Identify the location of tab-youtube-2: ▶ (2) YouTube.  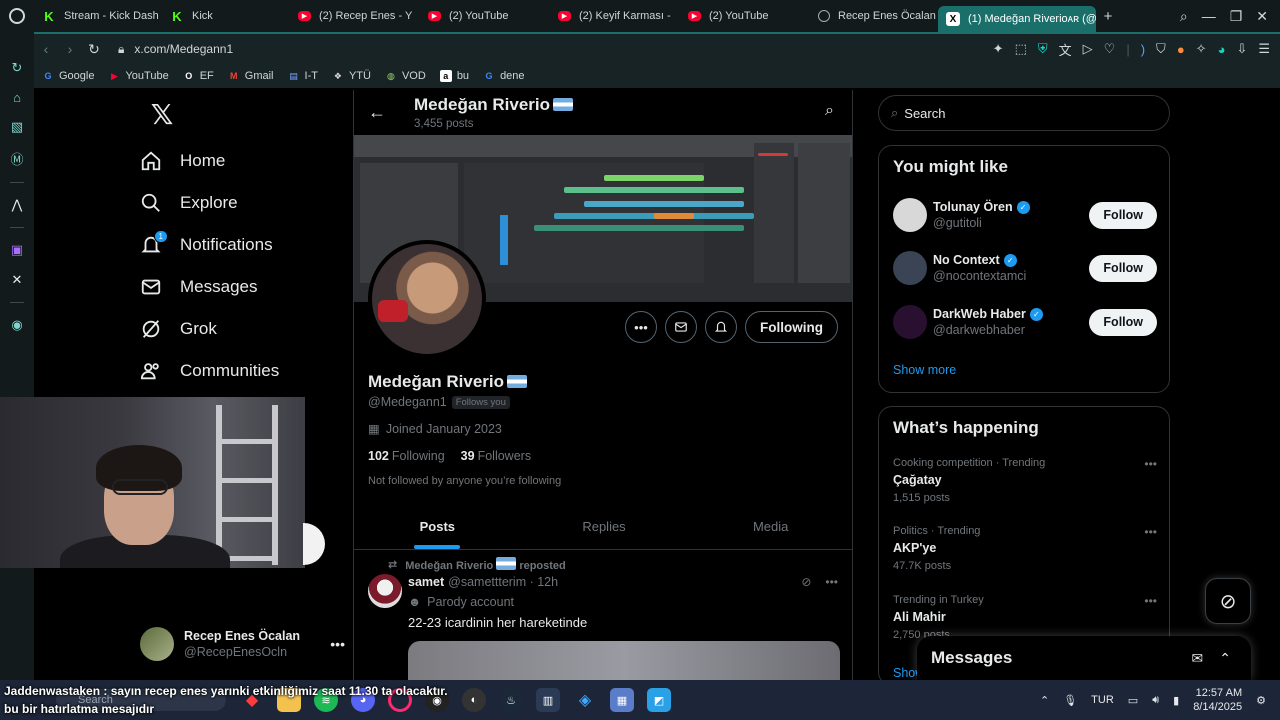
(745, 16).